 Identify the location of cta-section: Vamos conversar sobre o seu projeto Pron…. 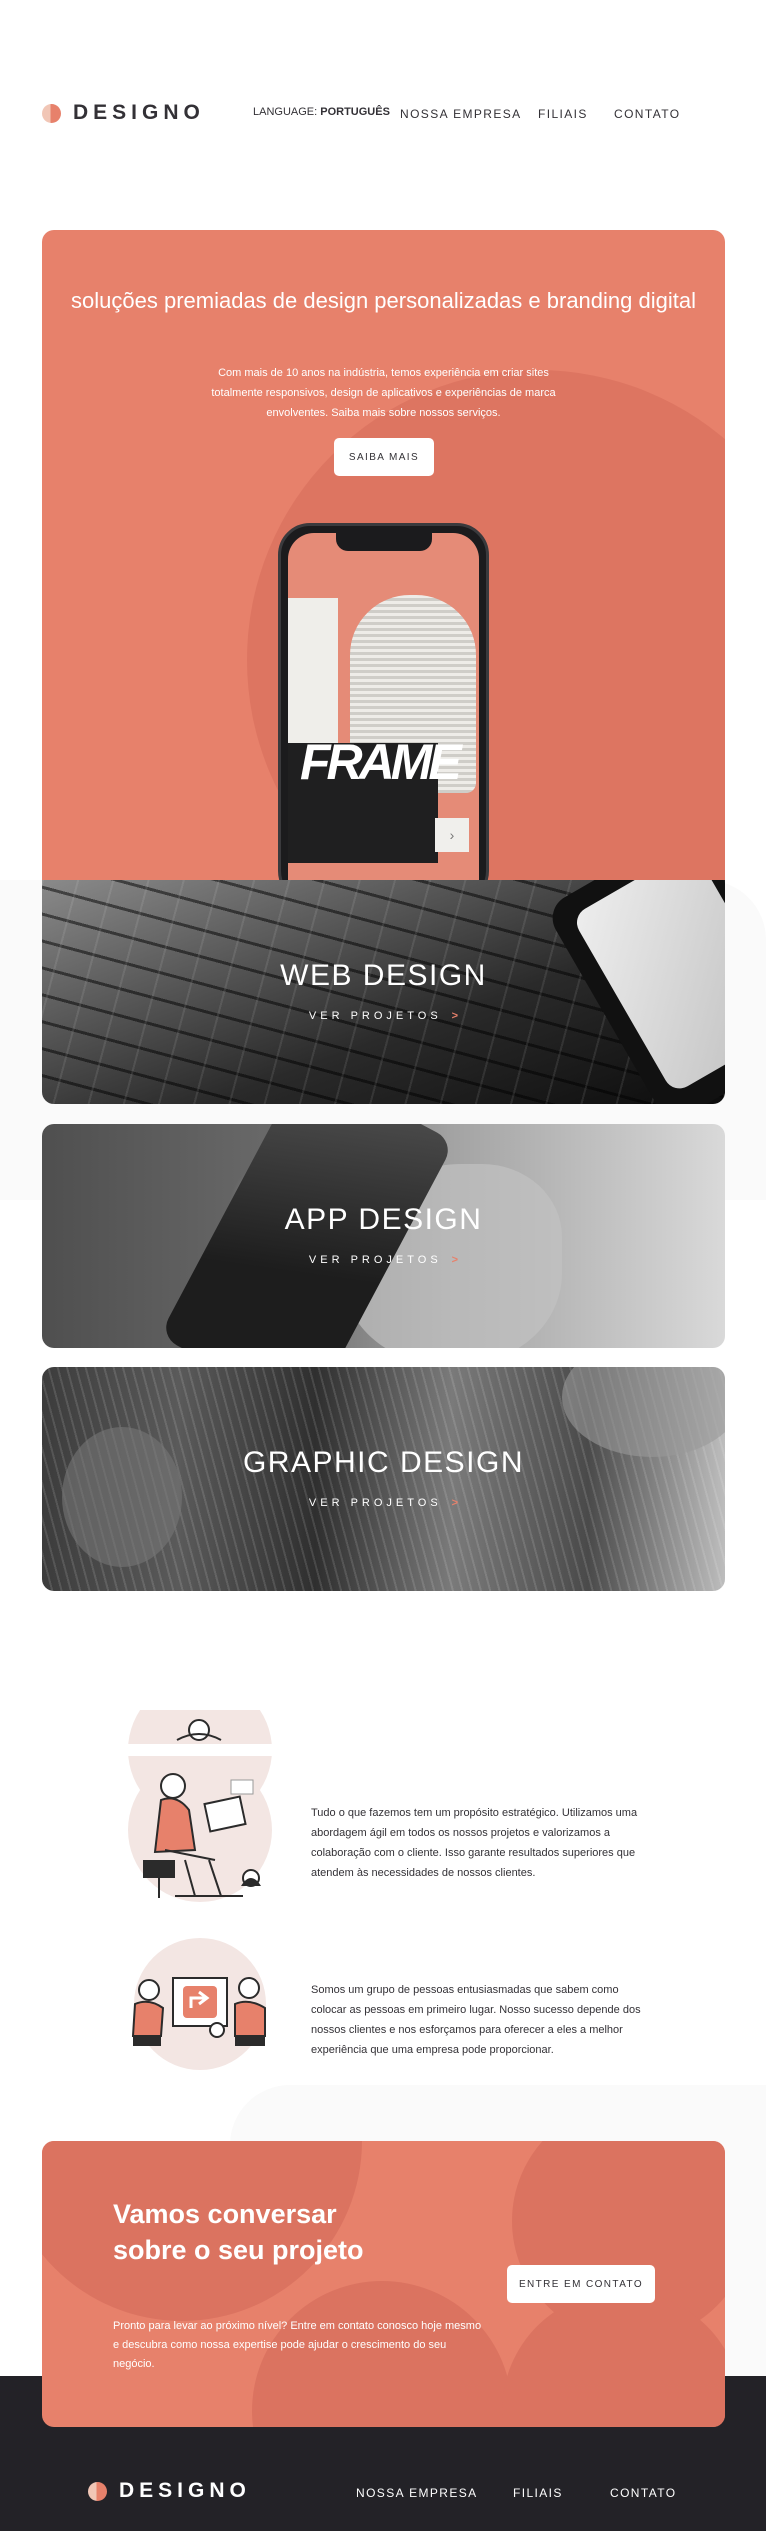
(383, 2284).